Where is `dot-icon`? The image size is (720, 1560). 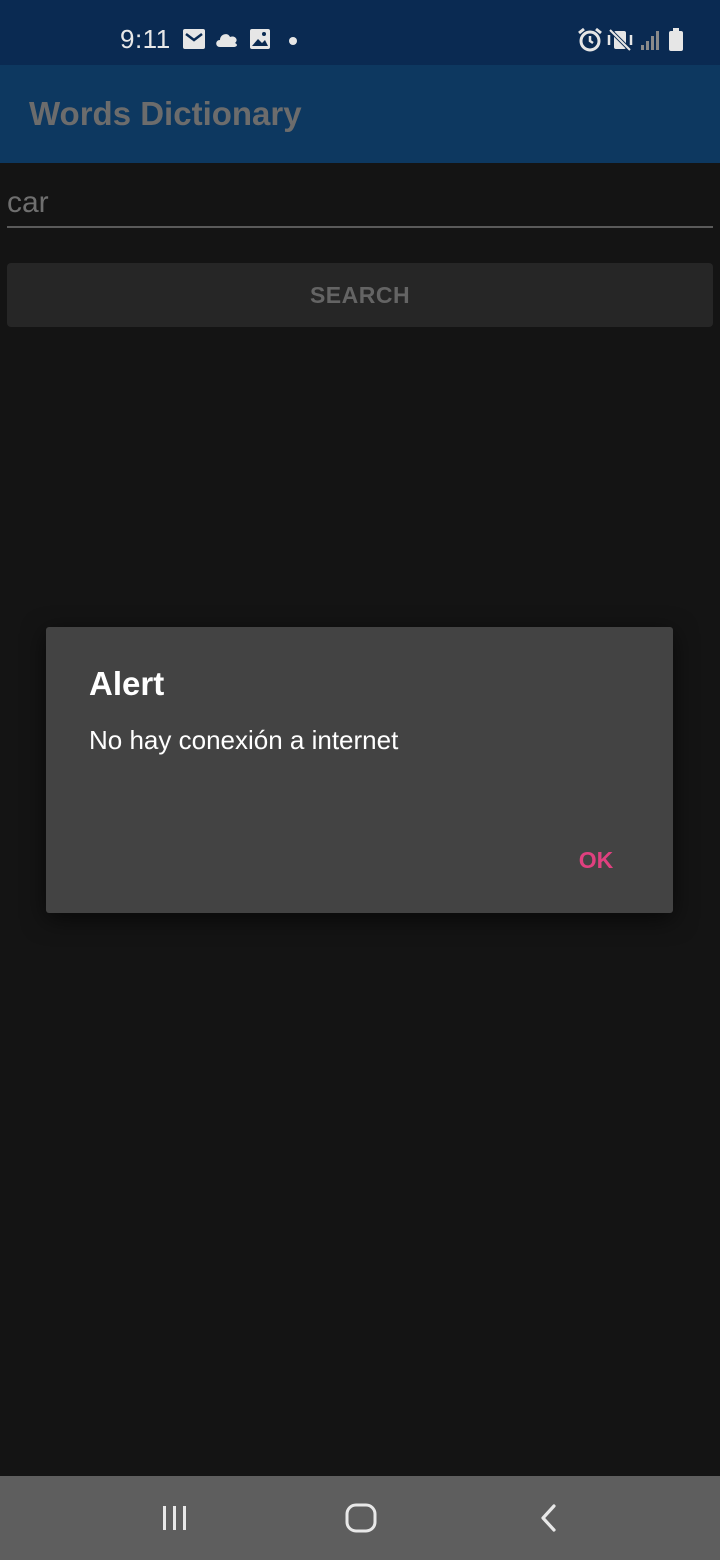 dot-icon is located at coordinates (293, 41).